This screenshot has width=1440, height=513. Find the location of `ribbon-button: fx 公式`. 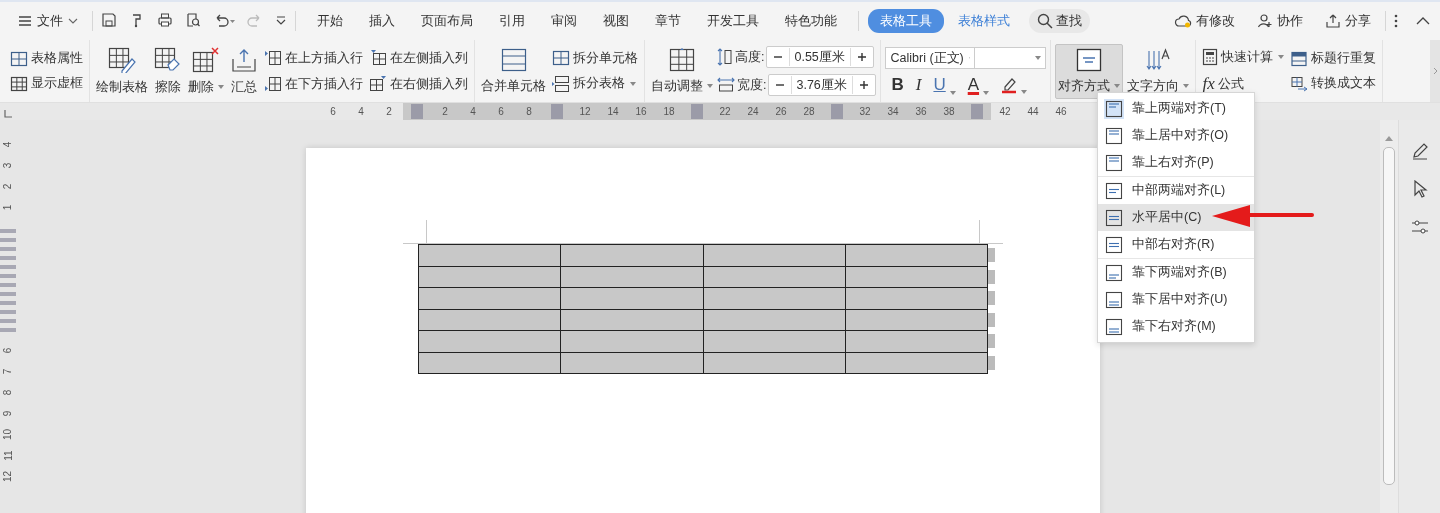

ribbon-button: fx 公式 is located at coordinates (1243, 84).